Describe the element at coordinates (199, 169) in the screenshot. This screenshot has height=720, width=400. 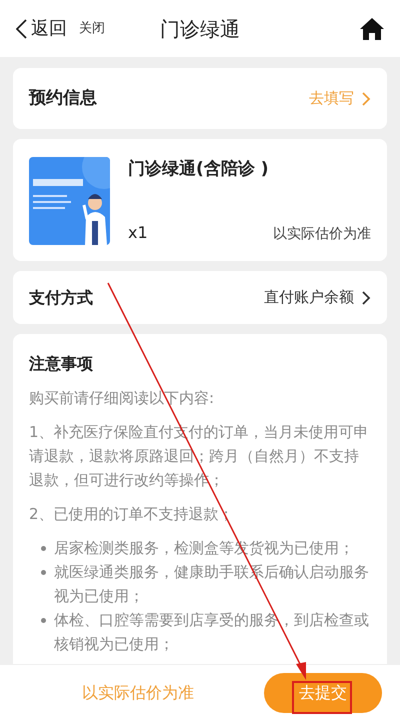
I see `product-name: 门诊绿通(含陪诊 )` at that location.